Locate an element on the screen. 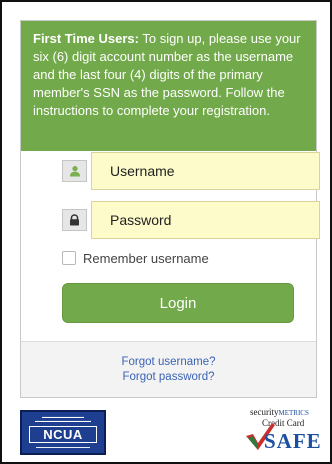 The image size is (332, 464). securitymetrics-badge: securityMETRICS Credit Card SAFE is located at coordinates (280, 432).